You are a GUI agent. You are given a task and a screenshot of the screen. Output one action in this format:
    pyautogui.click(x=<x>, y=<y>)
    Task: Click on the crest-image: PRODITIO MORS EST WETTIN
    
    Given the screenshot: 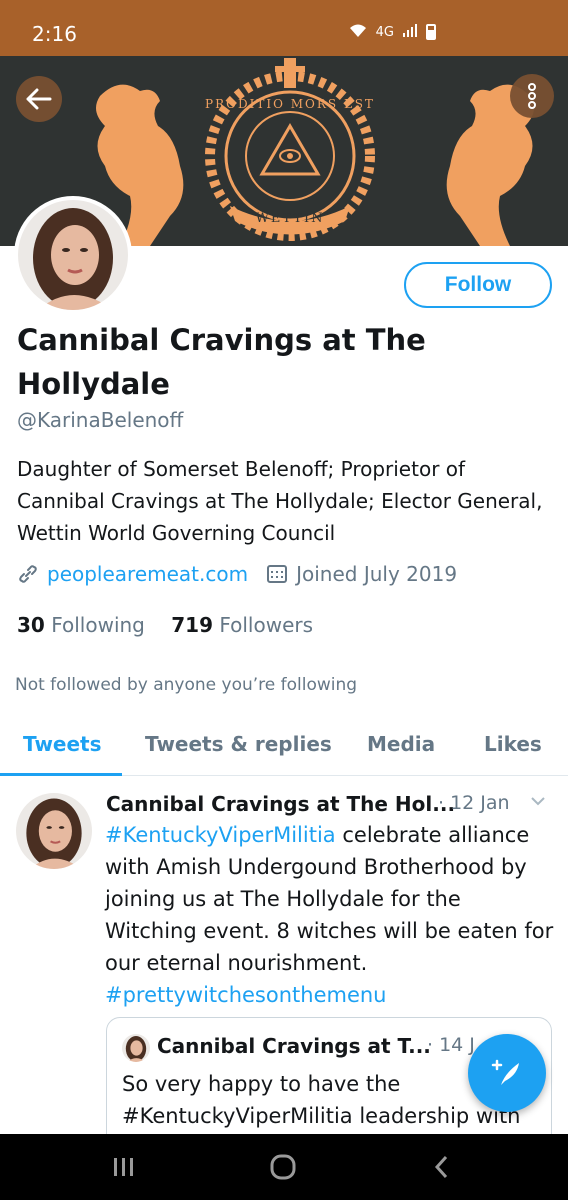 What is the action you would take?
    pyautogui.click(x=315, y=152)
    